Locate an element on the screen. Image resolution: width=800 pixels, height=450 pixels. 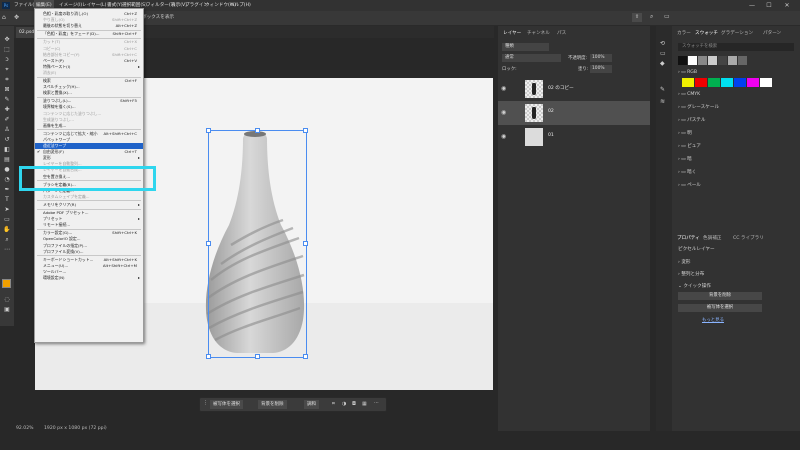
hand-tool-icon: ✋ is located at coordinates (7, 229).